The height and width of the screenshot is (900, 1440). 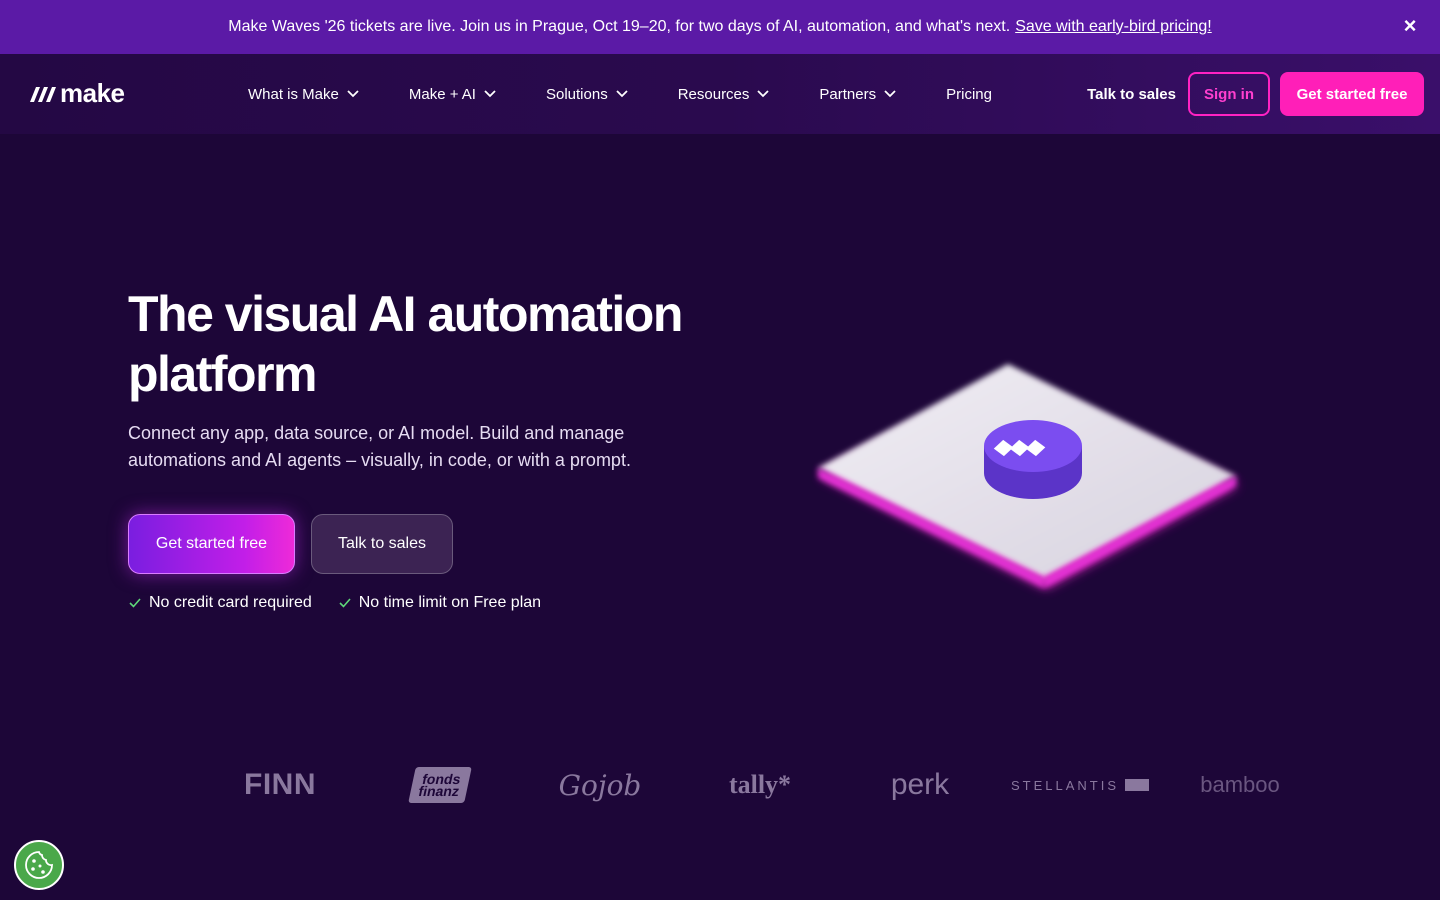 I want to click on make-logo: make, so click(x=77, y=93).